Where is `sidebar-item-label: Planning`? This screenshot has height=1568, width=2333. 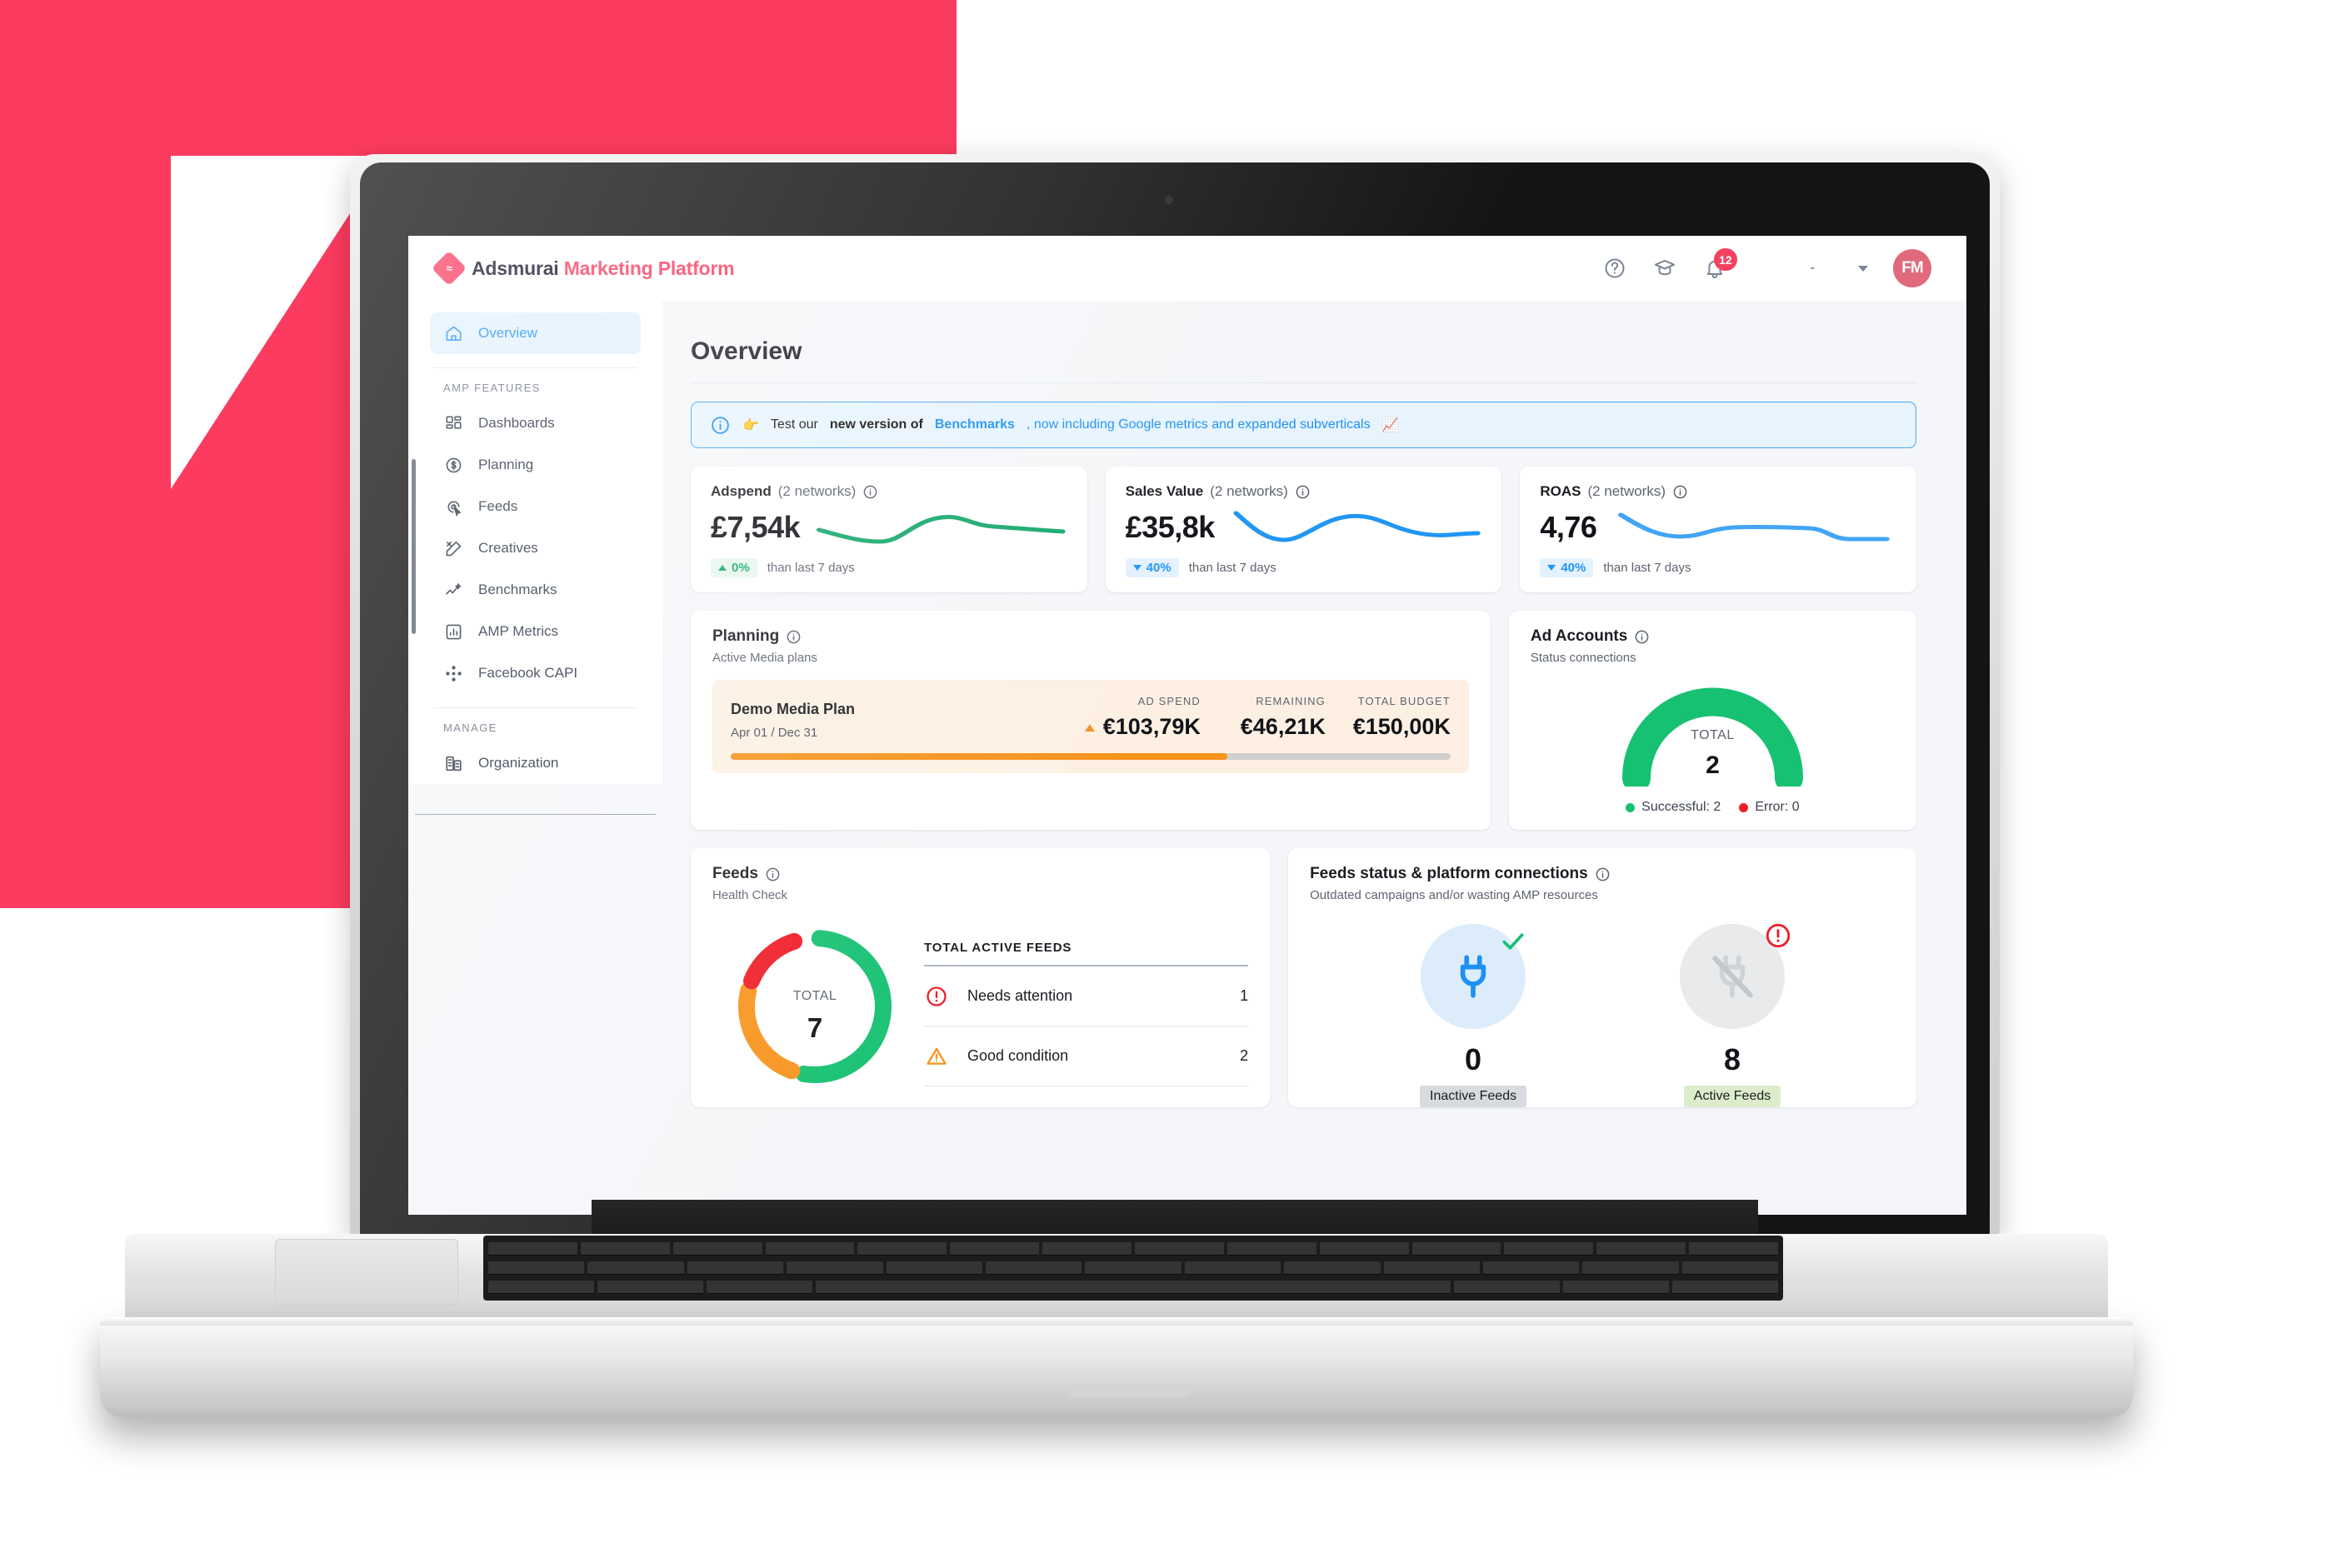 sidebar-item-label: Planning is located at coordinates (506, 464).